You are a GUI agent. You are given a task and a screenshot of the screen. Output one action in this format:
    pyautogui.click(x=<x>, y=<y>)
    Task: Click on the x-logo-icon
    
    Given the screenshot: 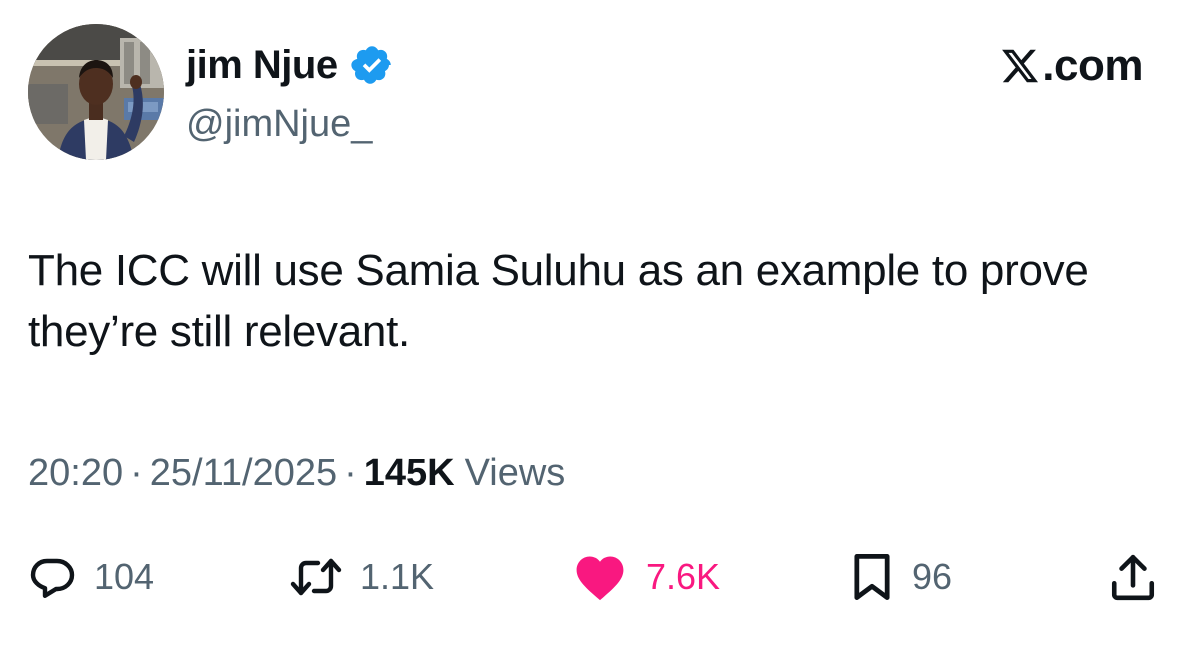 What is the action you would take?
    pyautogui.click(x=1020, y=66)
    